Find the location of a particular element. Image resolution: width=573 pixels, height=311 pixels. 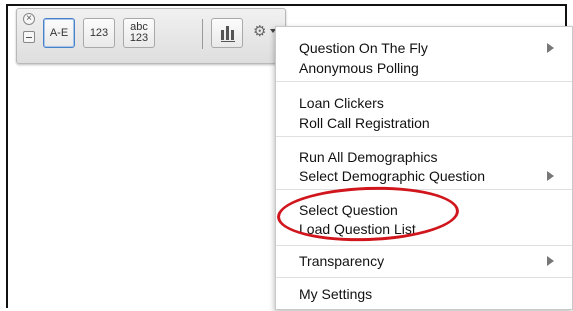

menu-item-label: Roll Call Registration is located at coordinates (364, 123).